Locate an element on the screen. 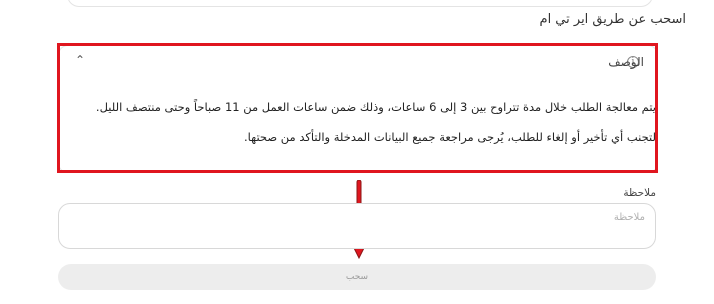  withdraw-button: سحب is located at coordinates (357, 277).